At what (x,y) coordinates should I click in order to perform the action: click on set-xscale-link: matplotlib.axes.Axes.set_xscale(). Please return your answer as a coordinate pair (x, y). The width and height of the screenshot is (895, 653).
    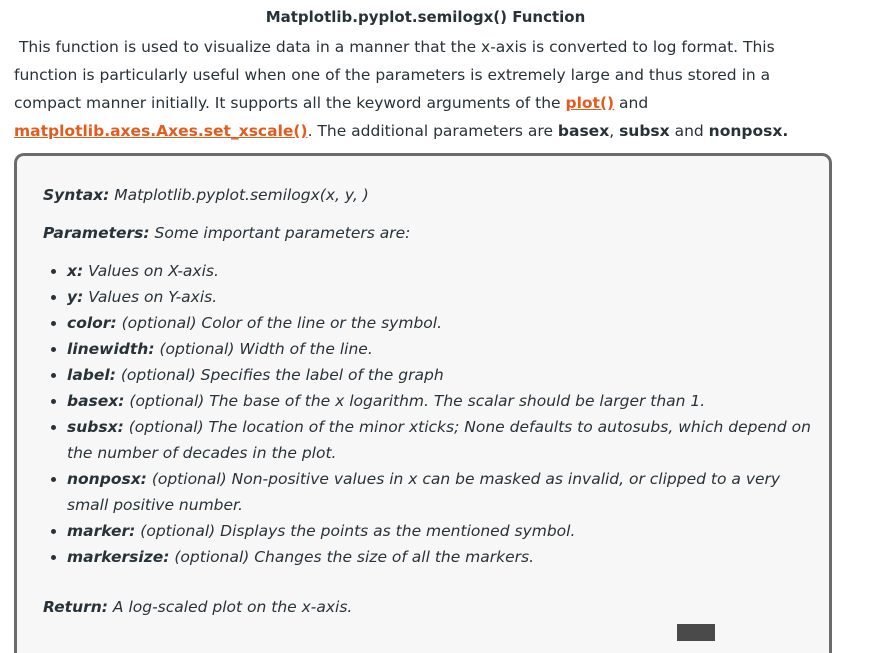
    Looking at the image, I should click on (161, 131).